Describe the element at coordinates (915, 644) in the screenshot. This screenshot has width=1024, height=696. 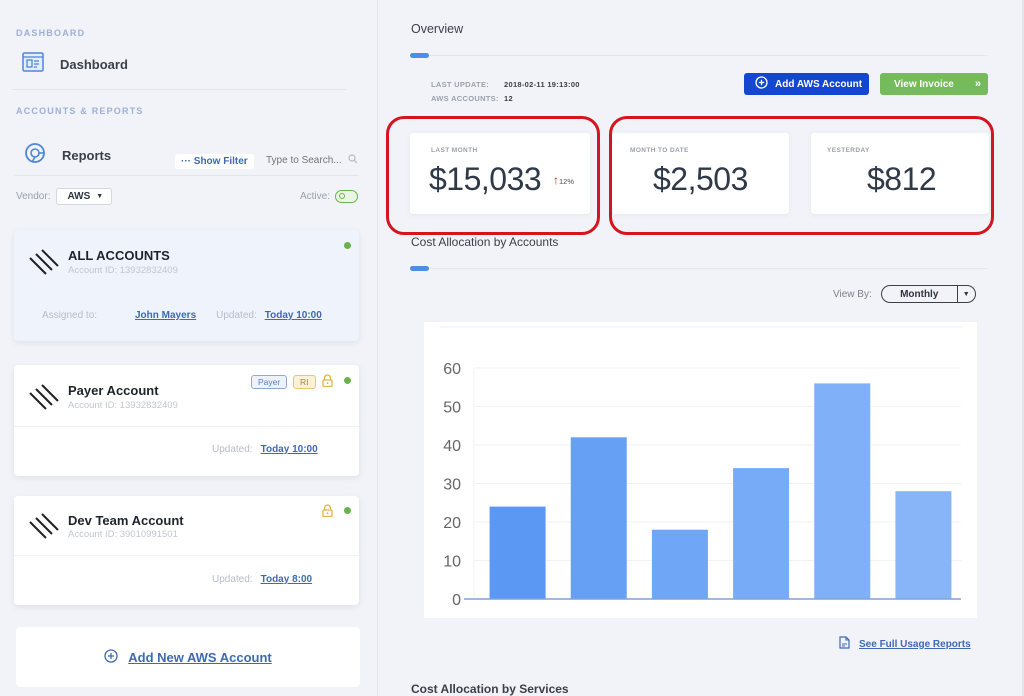
I see `see-full-reports-label: See Full Usage Reports` at that location.